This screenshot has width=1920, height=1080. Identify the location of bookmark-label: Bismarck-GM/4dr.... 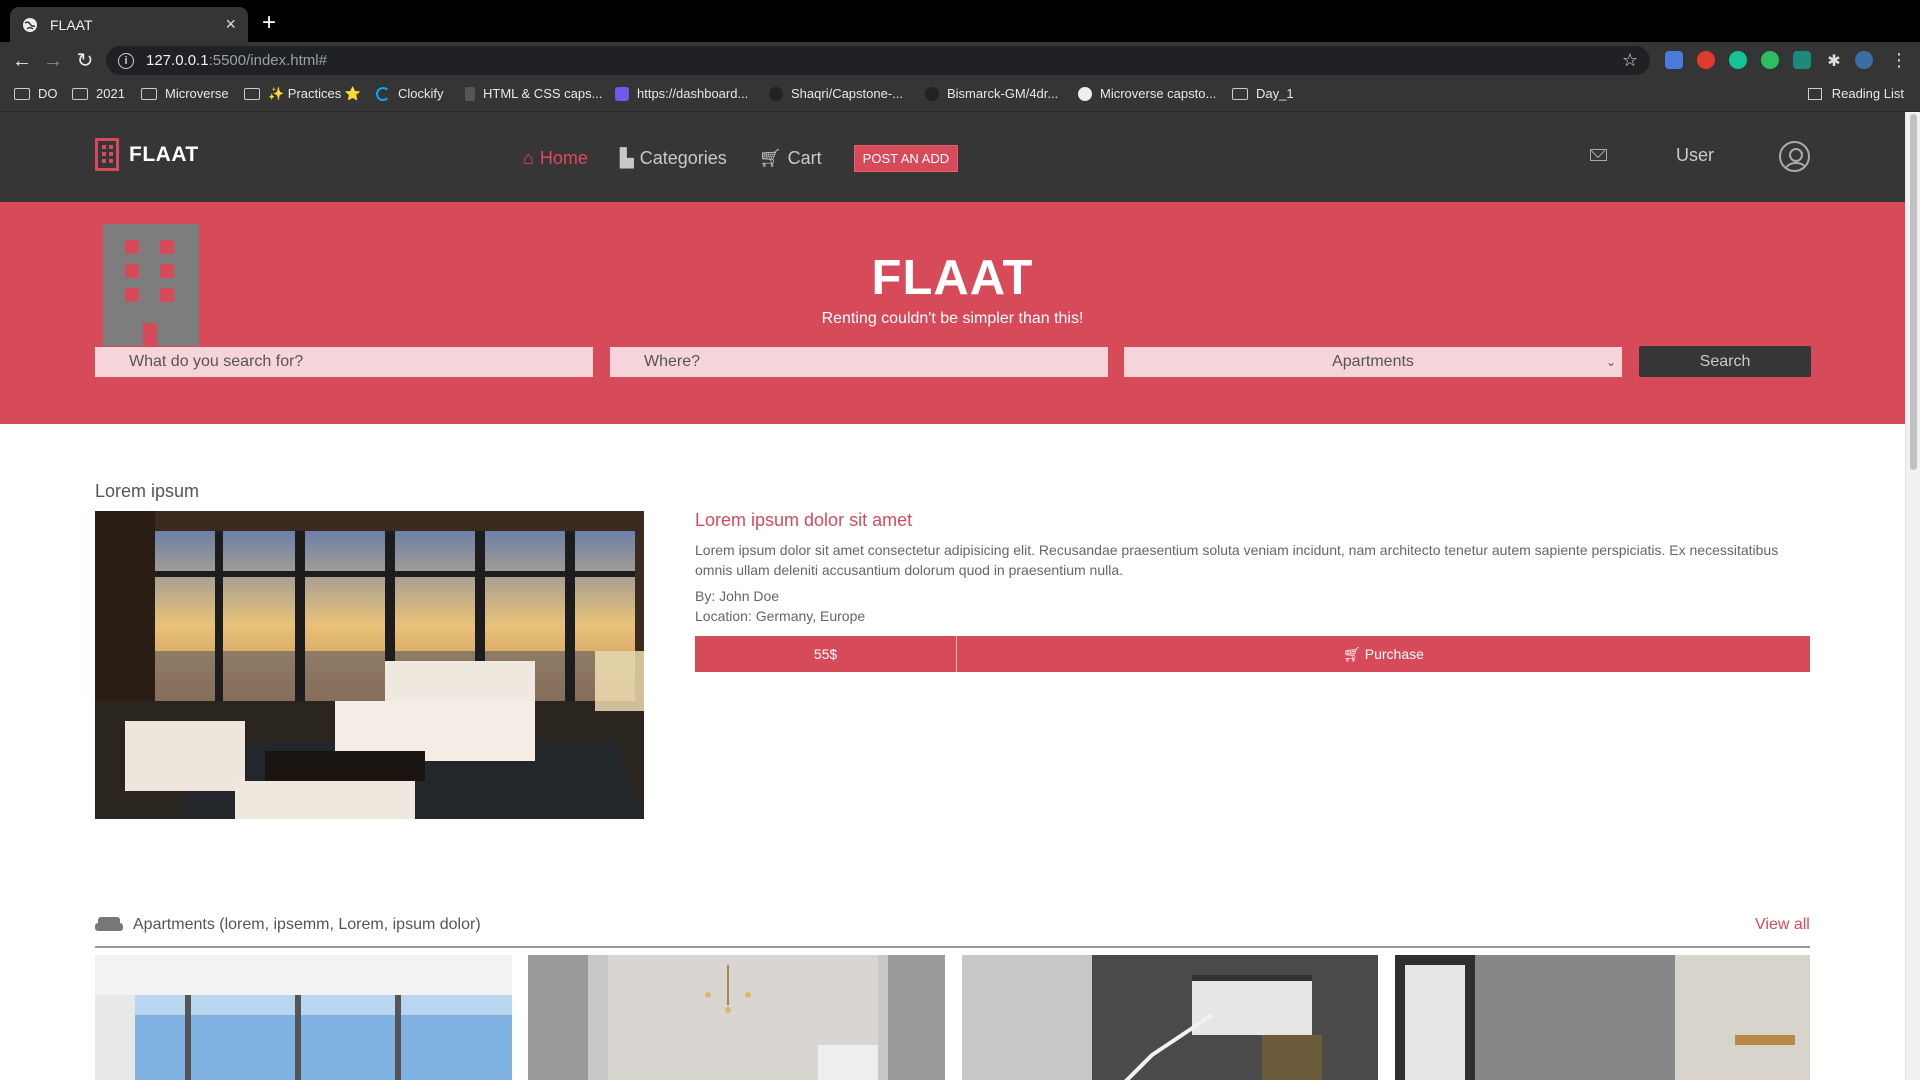
(1003, 93).